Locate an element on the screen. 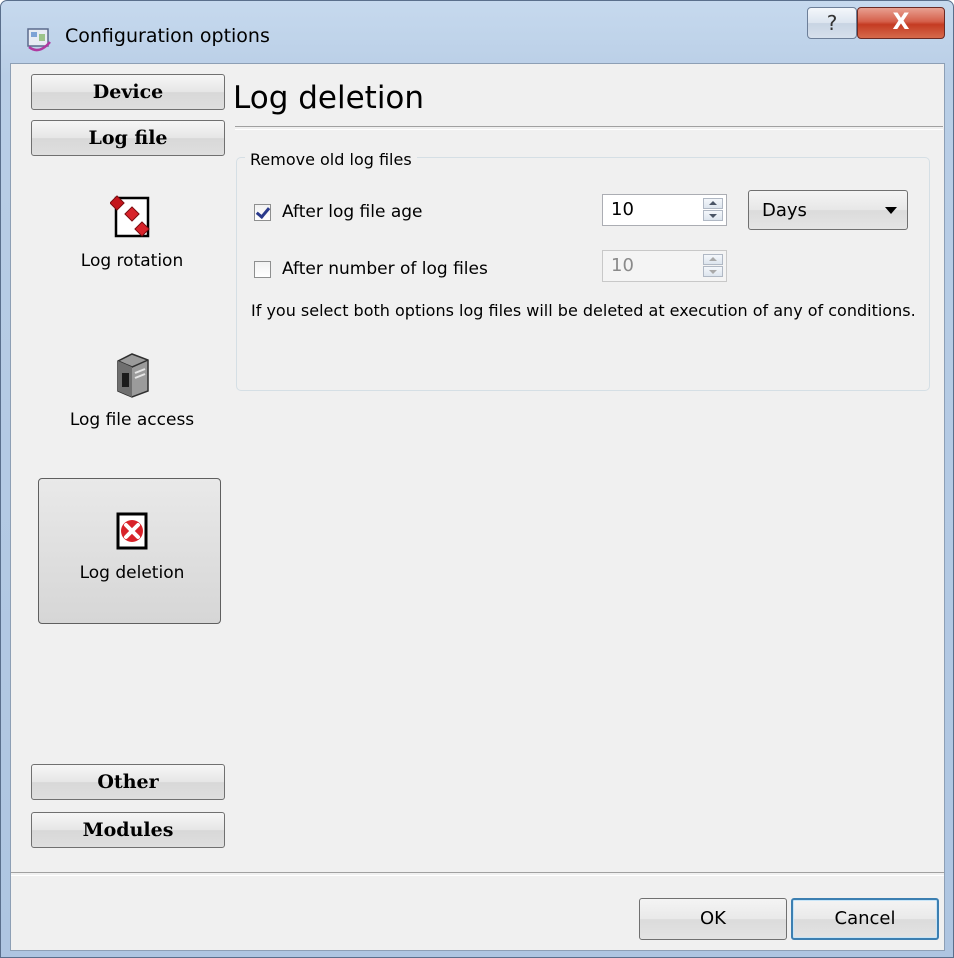 Image resolution: width=954 pixels, height=958 pixels. sidebar-item-log-deletion-content: Log deletion is located at coordinates (132, 546).